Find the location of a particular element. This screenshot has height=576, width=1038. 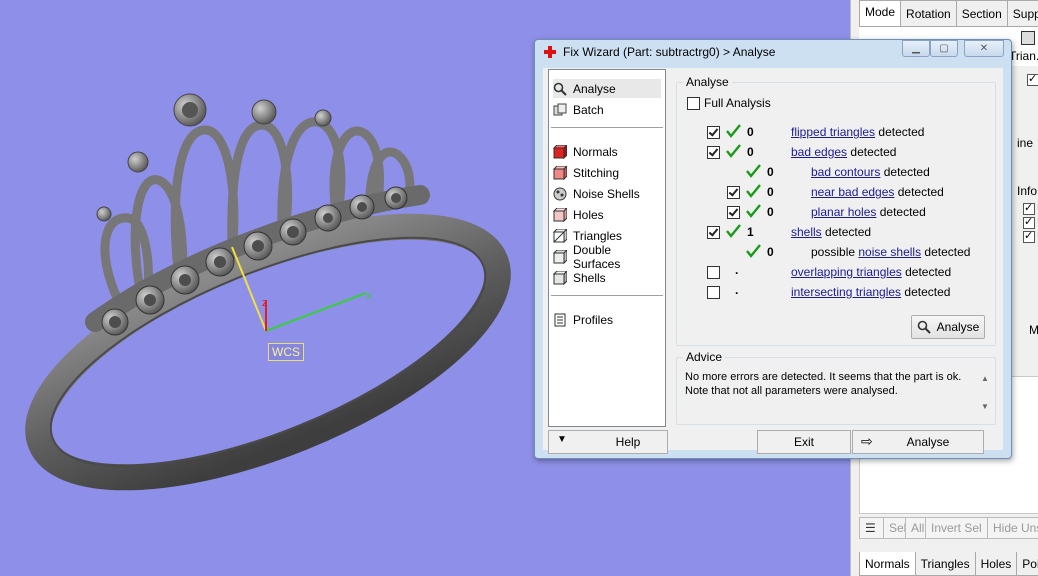

bad-edges-row: bad edges detected is located at coordinates (843, 154).